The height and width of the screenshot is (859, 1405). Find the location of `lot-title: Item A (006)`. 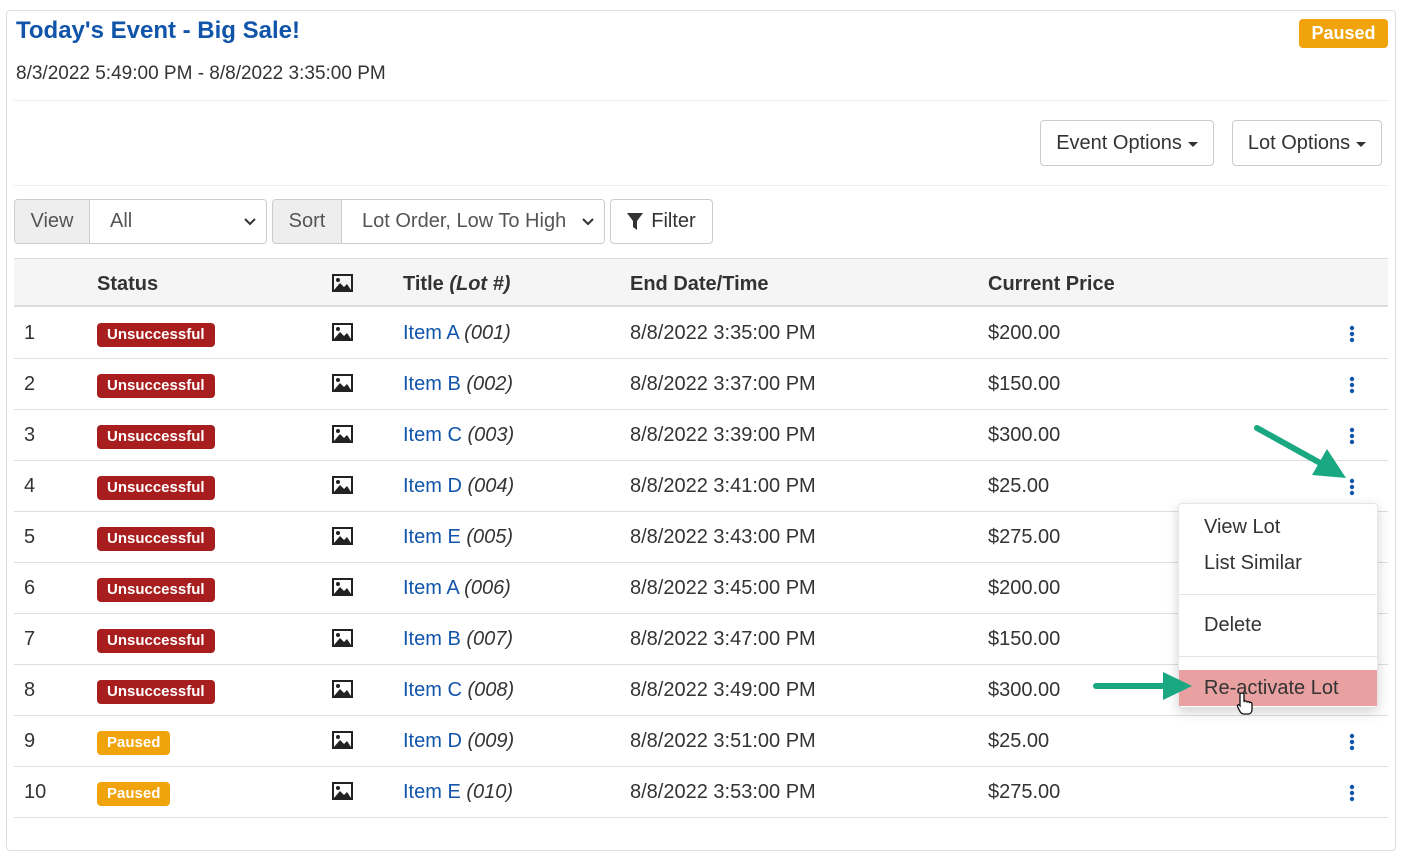

lot-title: Item A (006) is located at coordinates (457, 588).